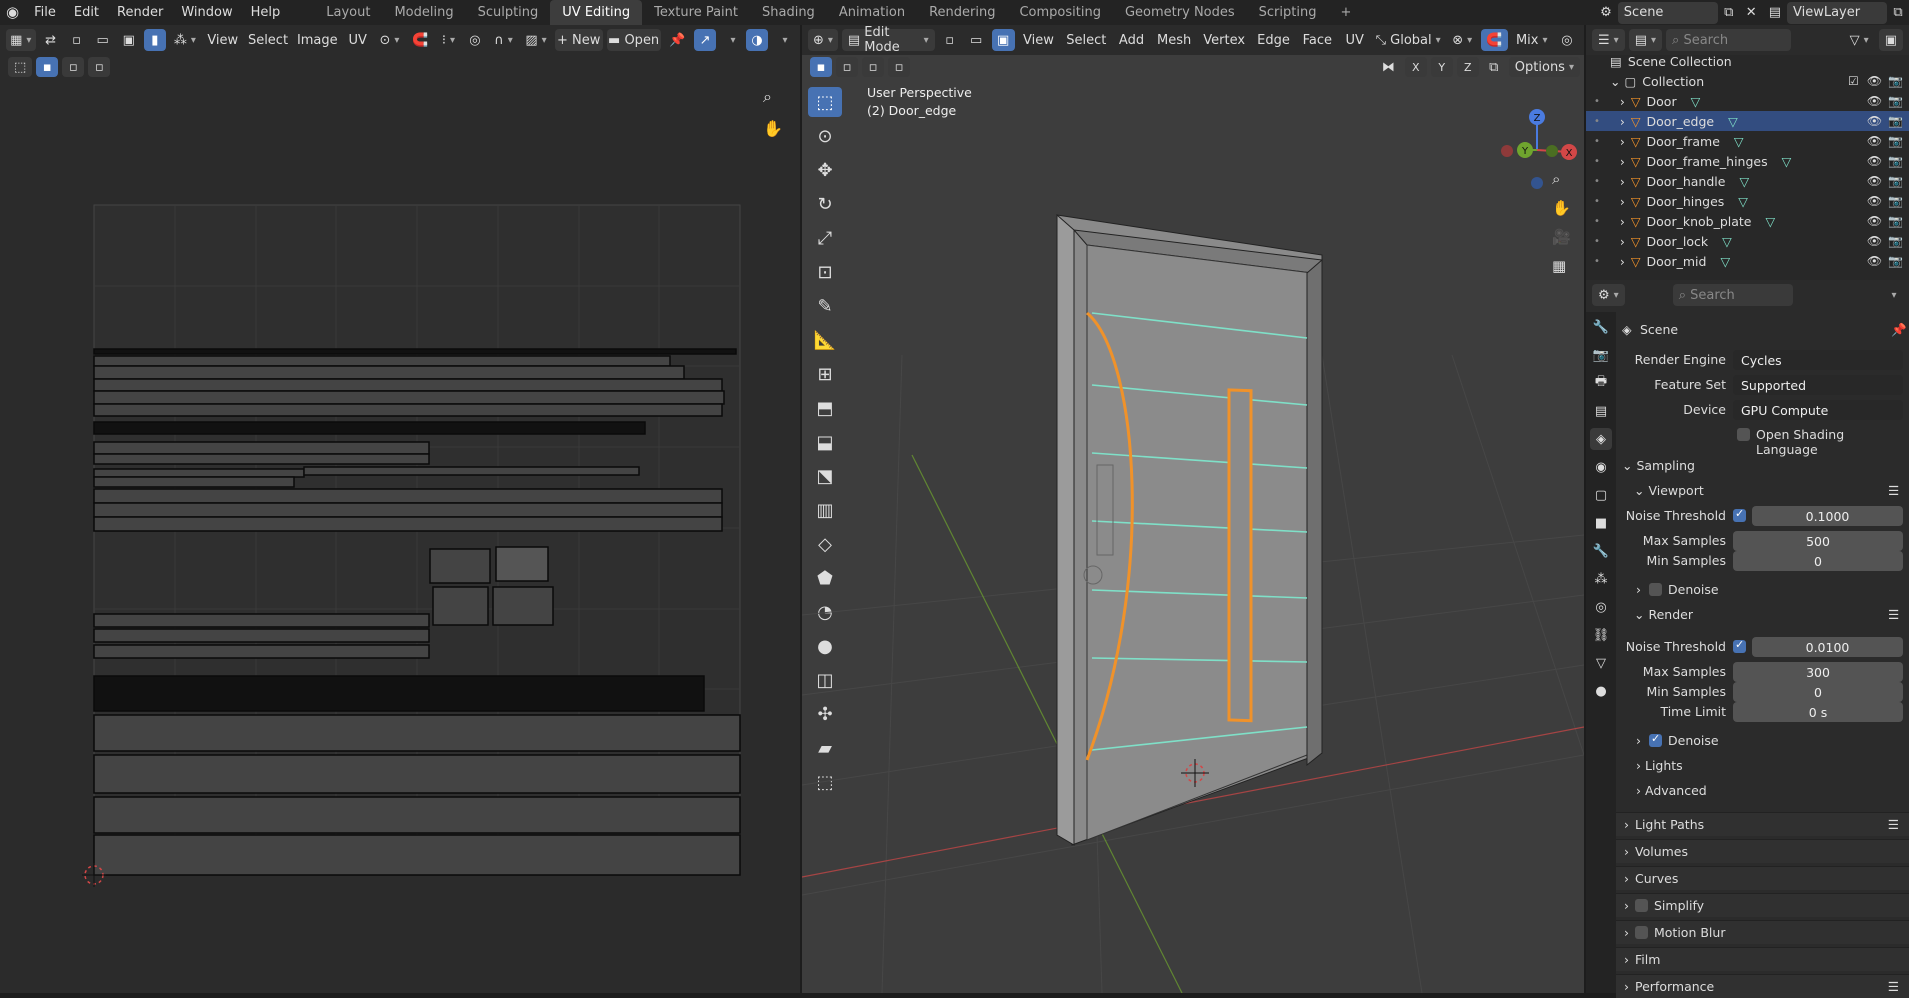 Image resolution: width=1909 pixels, height=998 pixels. What do you see at coordinates (1060, 12) in the screenshot?
I see `tab-compositing: Compositing` at bounding box center [1060, 12].